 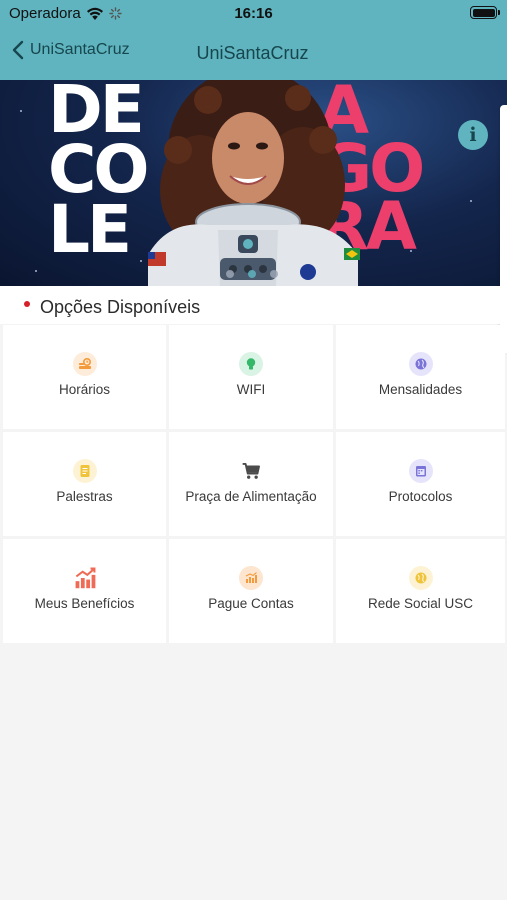 I want to click on navigation-bar: UniSantaCruz UniSantaCruz, so click(x=253, y=54).